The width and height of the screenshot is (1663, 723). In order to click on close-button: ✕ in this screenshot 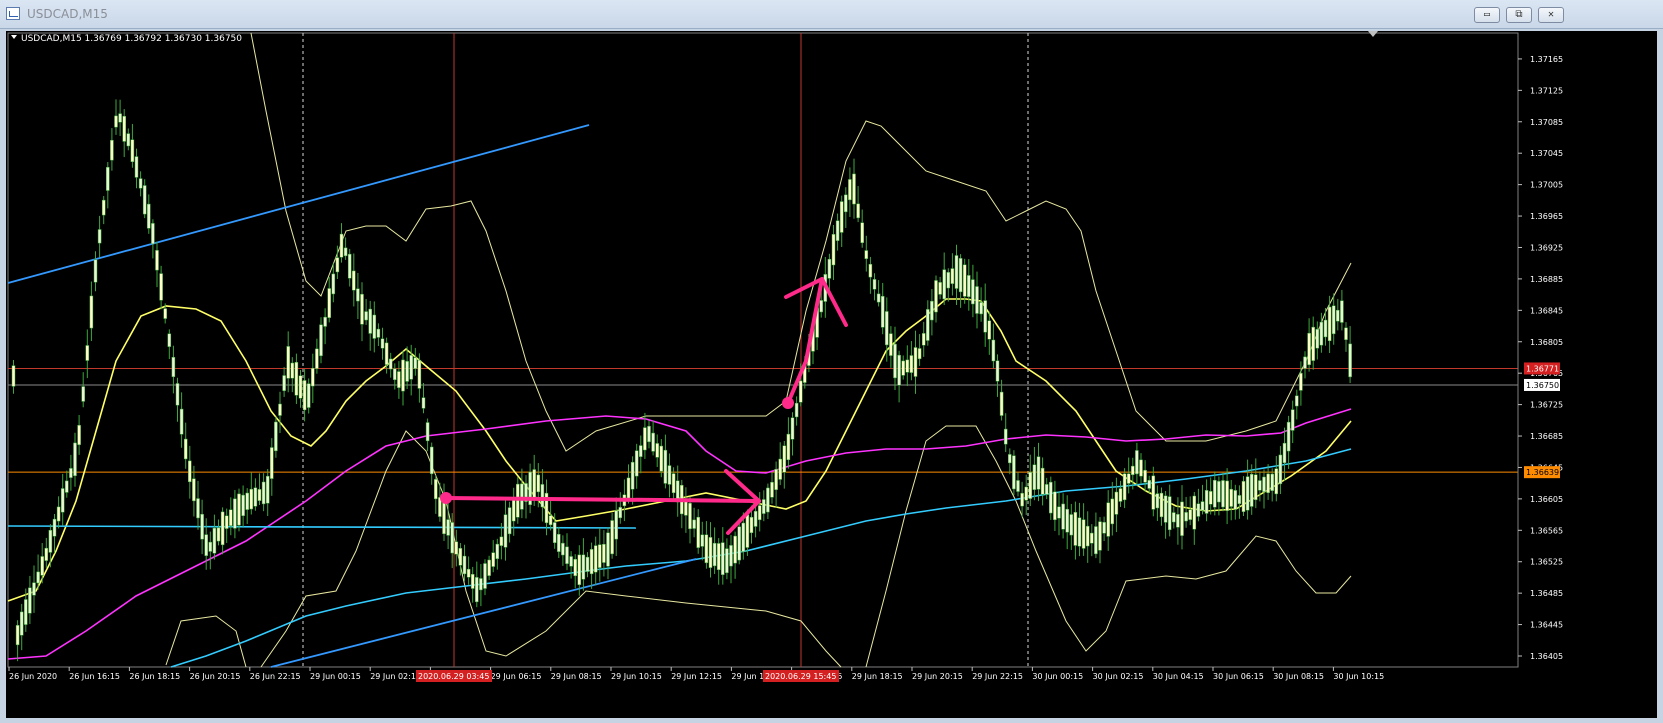, I will do `click(1551, 15)`.